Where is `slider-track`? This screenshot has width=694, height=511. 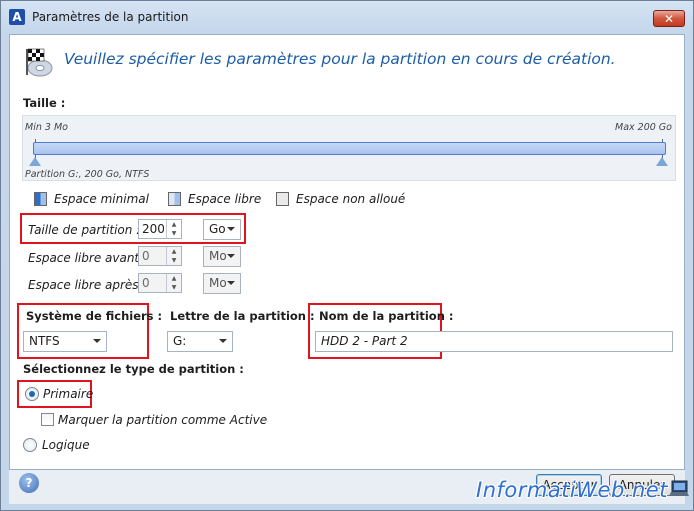
slider-track is located at coordinates (349, 148).